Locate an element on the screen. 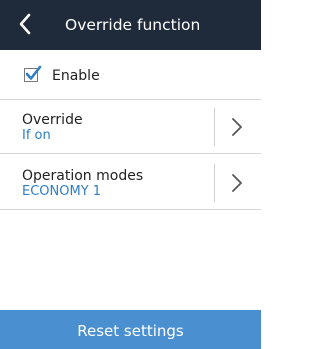  enable-row: Enable is located at coordinates (130, 75).